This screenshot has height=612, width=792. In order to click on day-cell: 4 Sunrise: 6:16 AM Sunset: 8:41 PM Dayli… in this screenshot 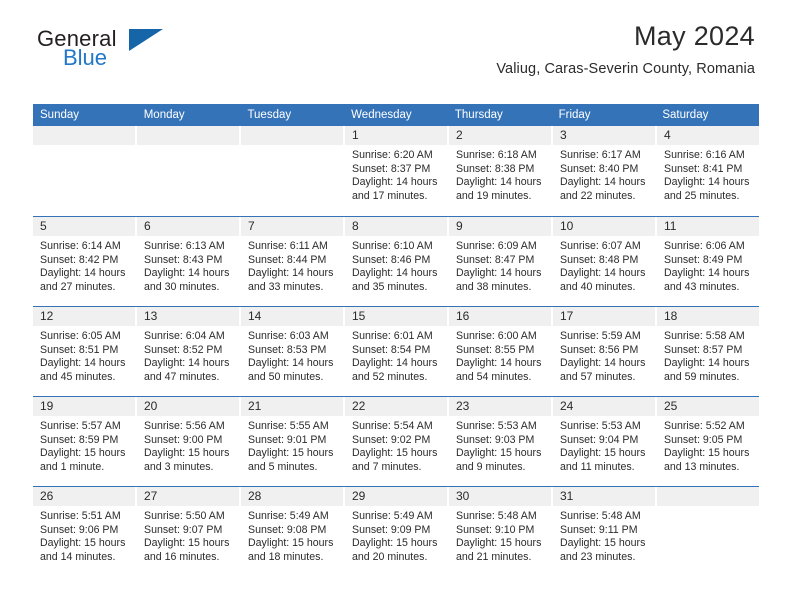, I will do `click(708, 171)`.